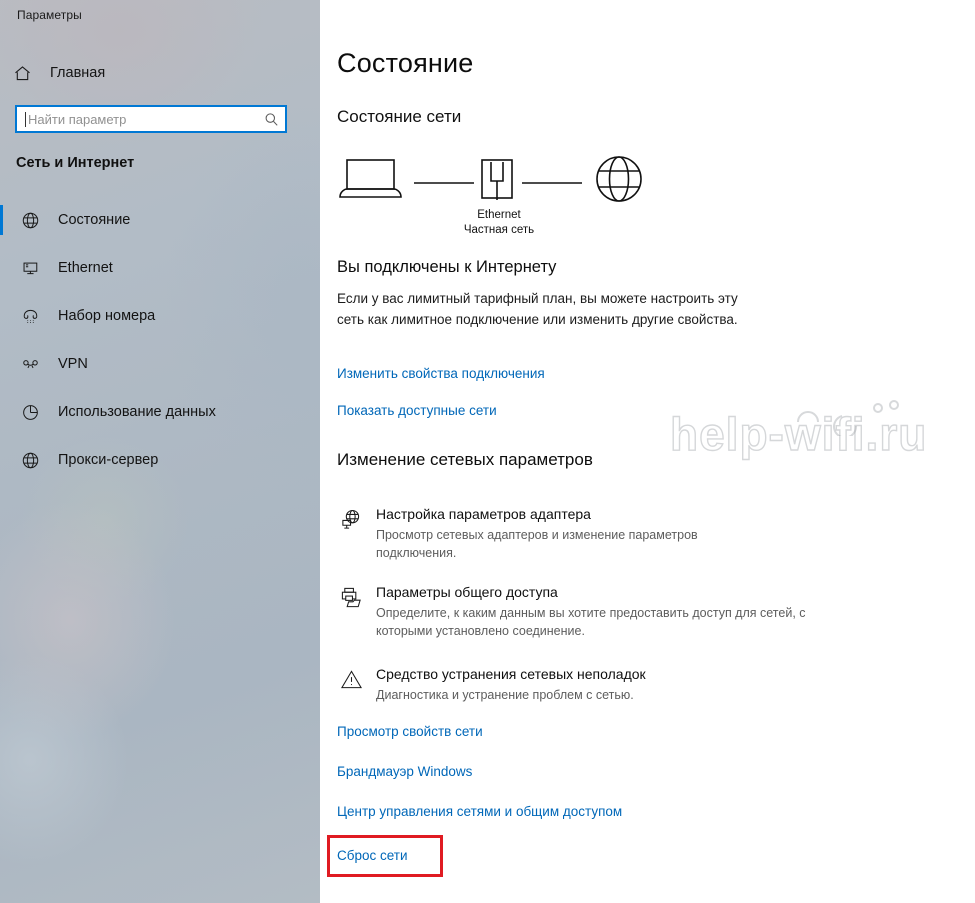 This screenshot has height=903, width=975. Describe the element at coordinates (441, 373) in the screenshot. I see `link-change-connection-properties: Изменить свойства подключения` at that location.